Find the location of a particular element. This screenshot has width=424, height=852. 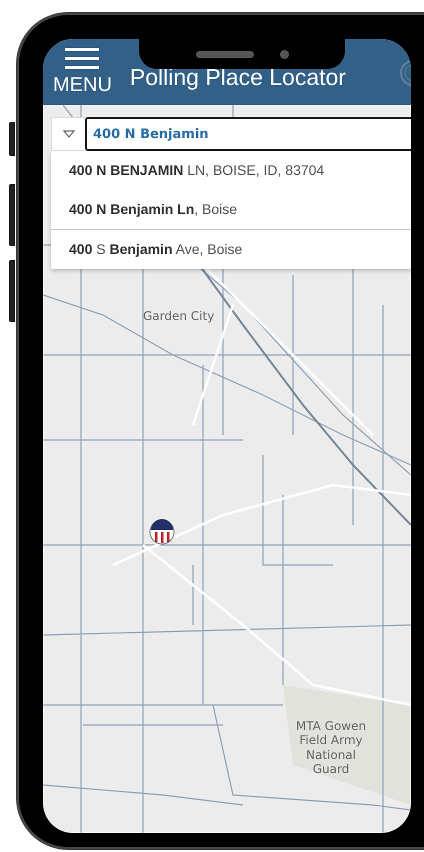

dropdown-toggle is located at coordinates (68, 134).